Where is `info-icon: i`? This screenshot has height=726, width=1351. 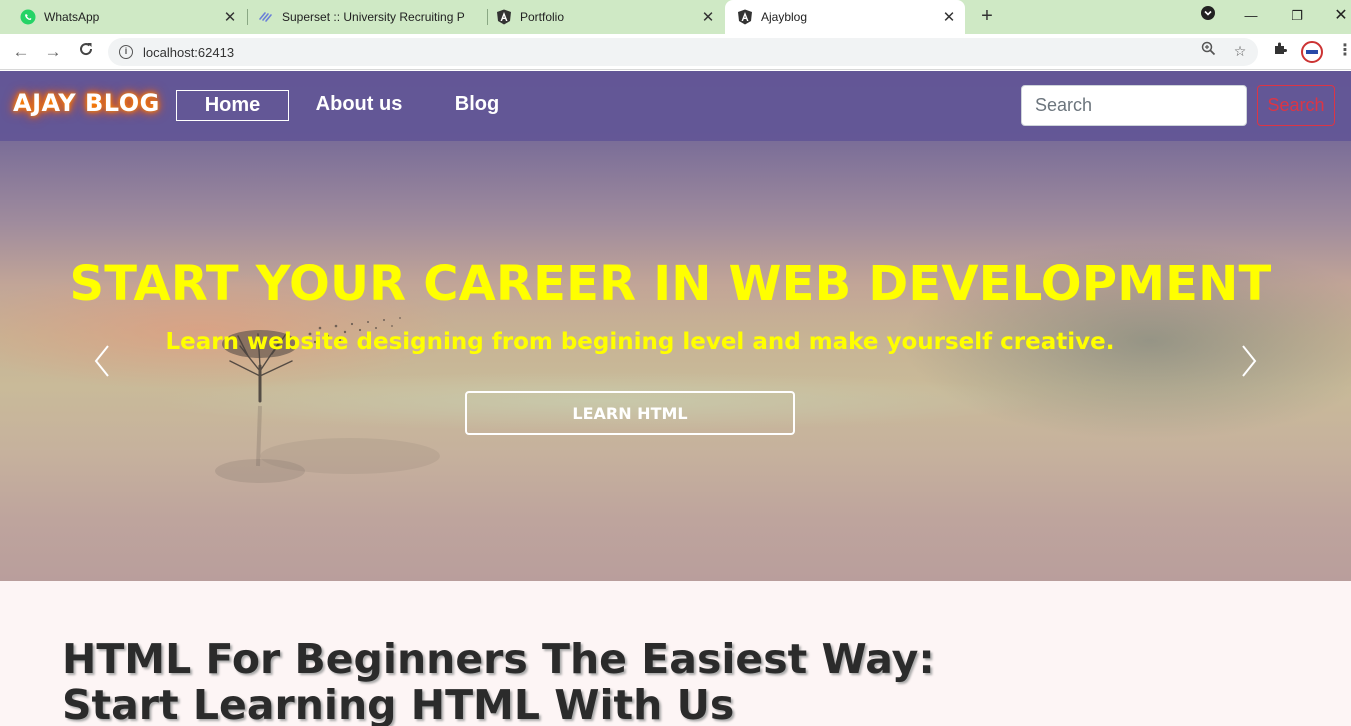
info-icon: i is located at coordinates (126, 52).